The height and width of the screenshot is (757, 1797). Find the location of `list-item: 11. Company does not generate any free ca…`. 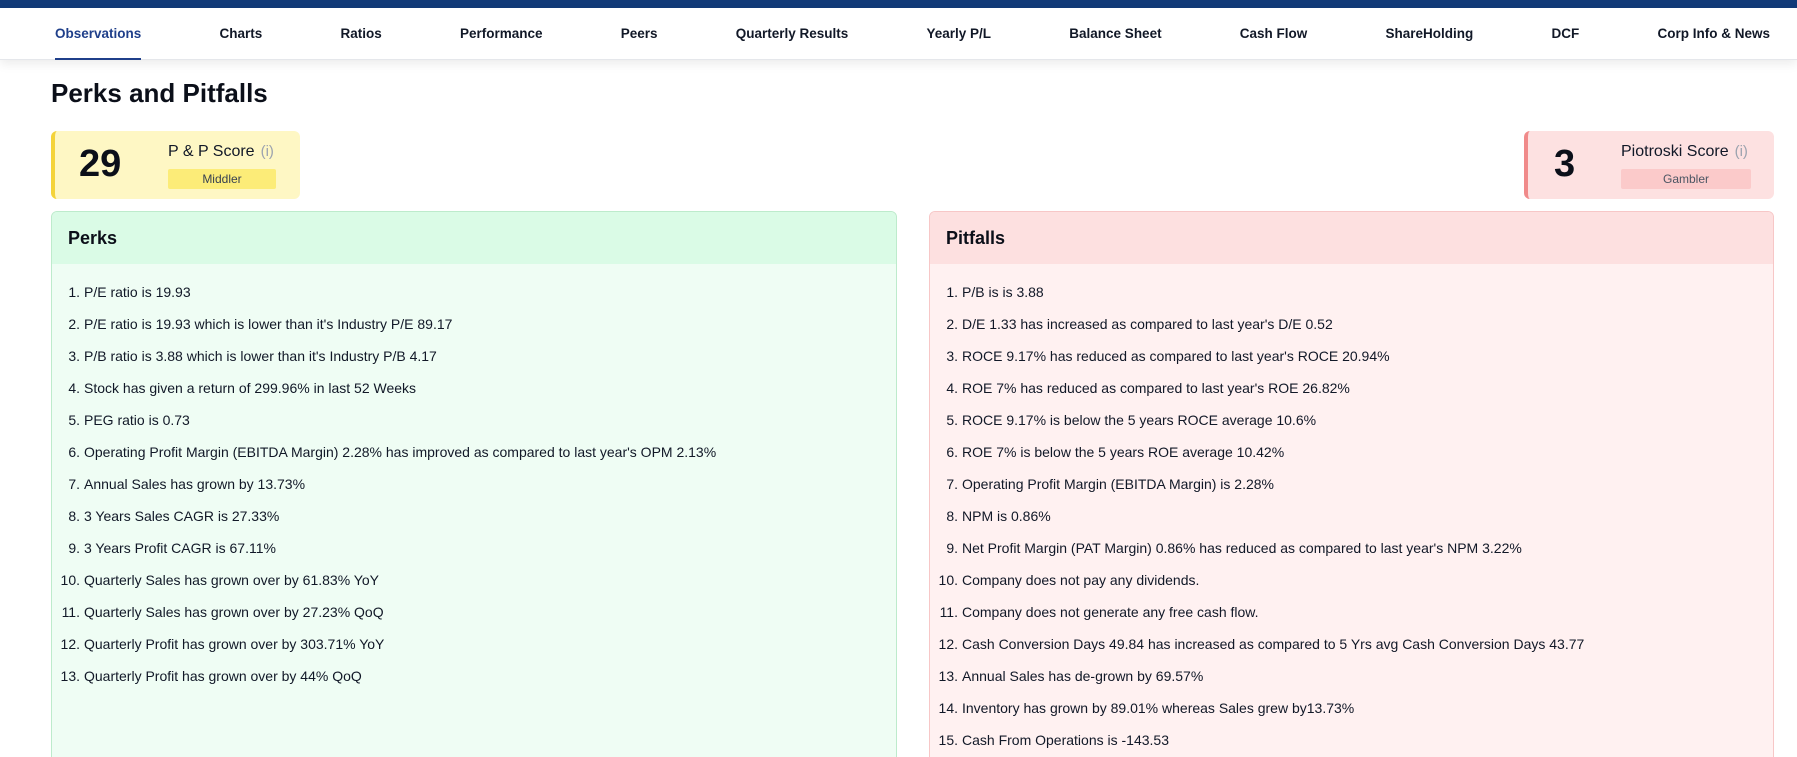

list-item: 11. Company does not generate any free ca… is located at coordinates (1351, 612).